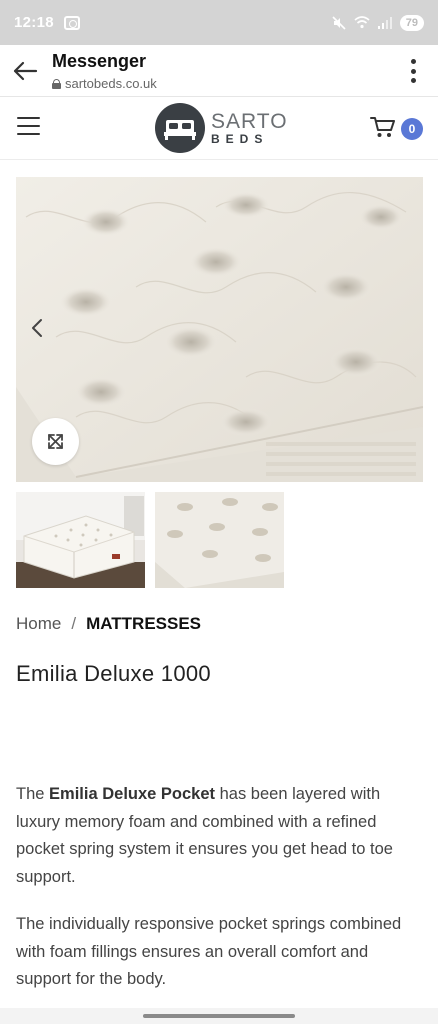 The width and height of the screenshot is (438, 1024). I want to click on arrow-left-icon, so click(25, 71).